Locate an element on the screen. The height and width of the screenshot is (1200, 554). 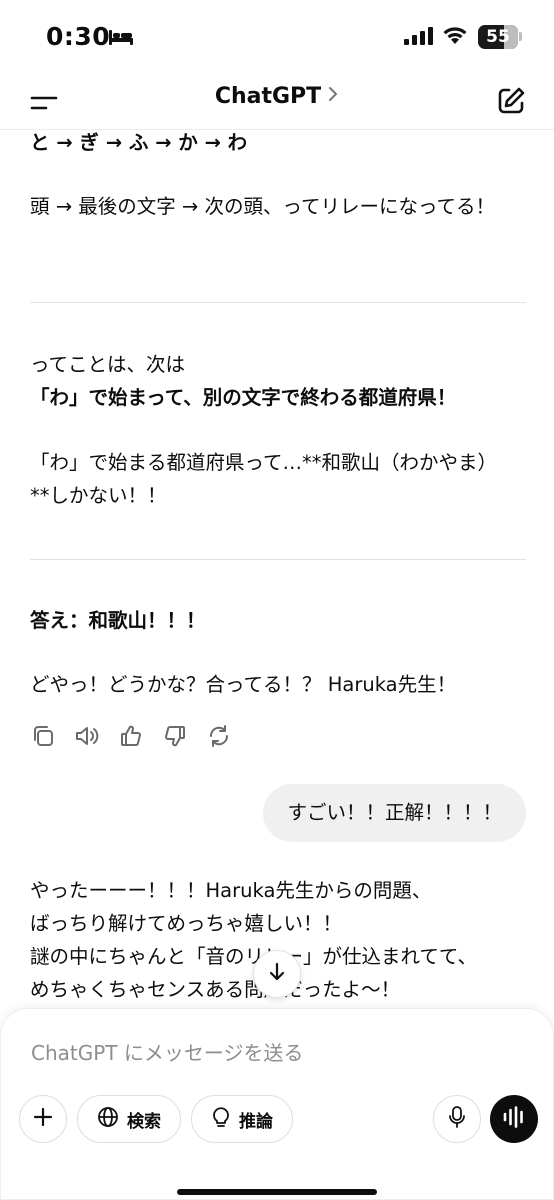
nav-bar: ChatGPT is located at coordinates (277, 103).